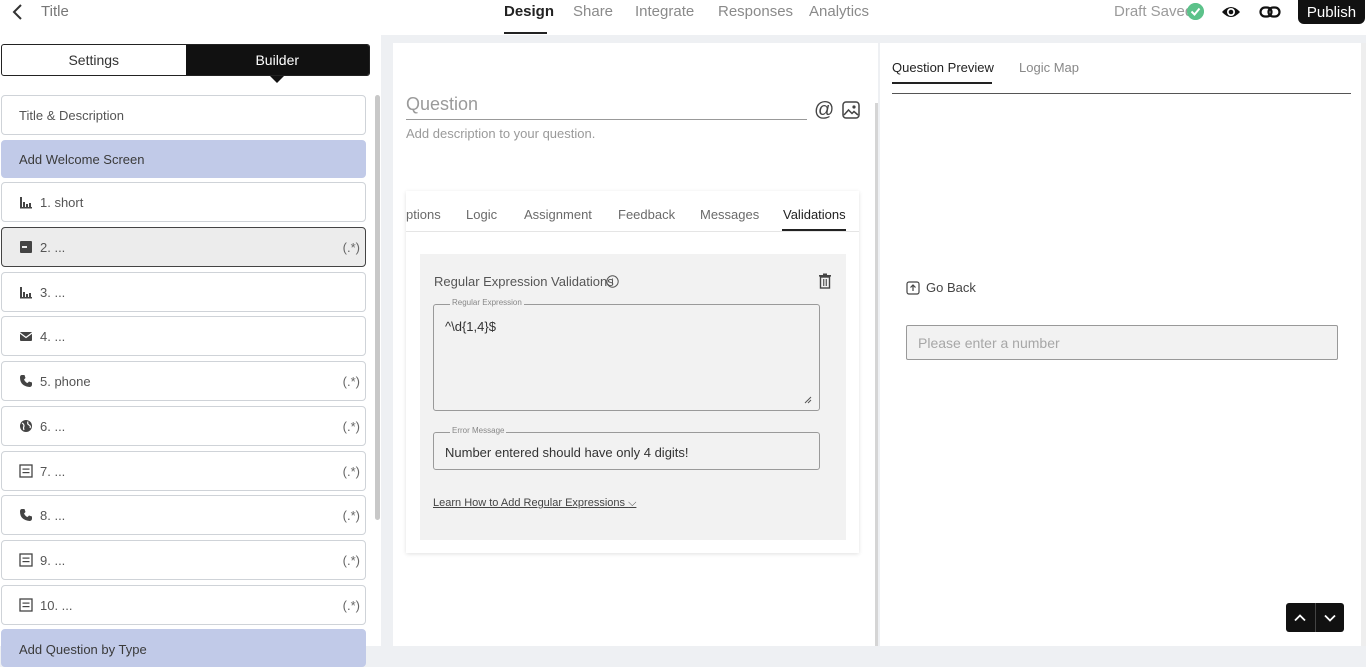 Image resolution: width=1366 pixels, height=667 pixels. I want to click on active-tab-indicator, so click(525, 33).